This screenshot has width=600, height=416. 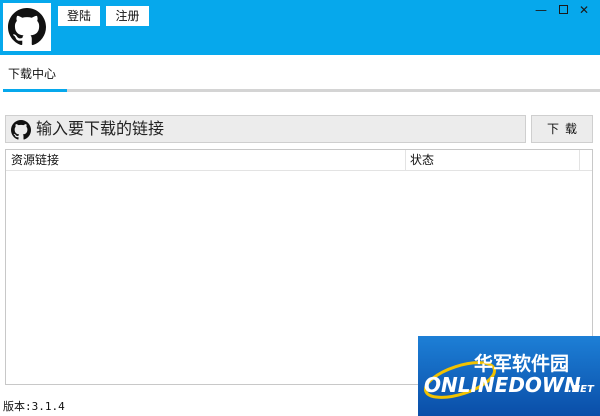 I want to click on minimize-icon: —, so click(x=541, y=10).